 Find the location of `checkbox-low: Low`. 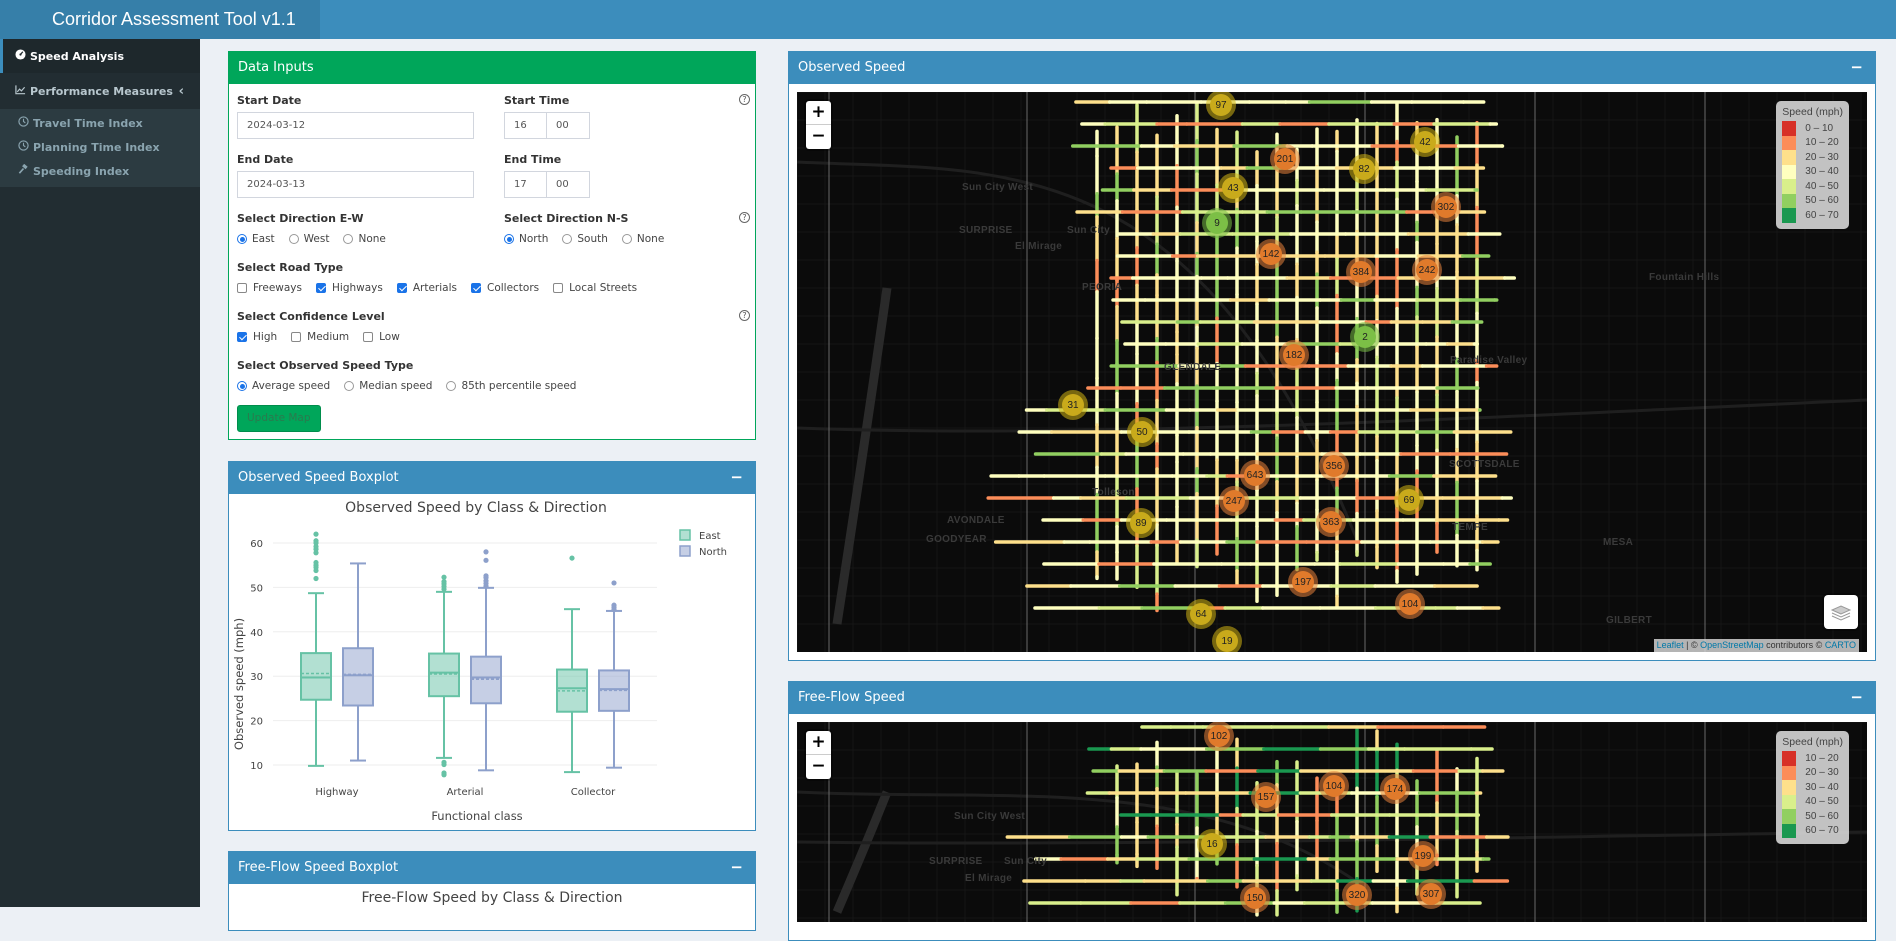

checkbox-low: Low is located at coordinates (381, 337).